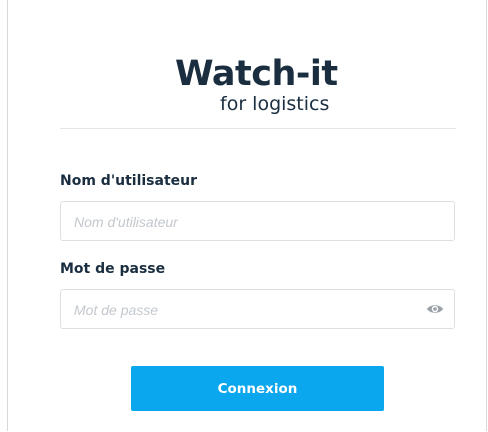 This screenshot has width=488, height=432. I want to click on username-field-wrapper, so click(257, 221).